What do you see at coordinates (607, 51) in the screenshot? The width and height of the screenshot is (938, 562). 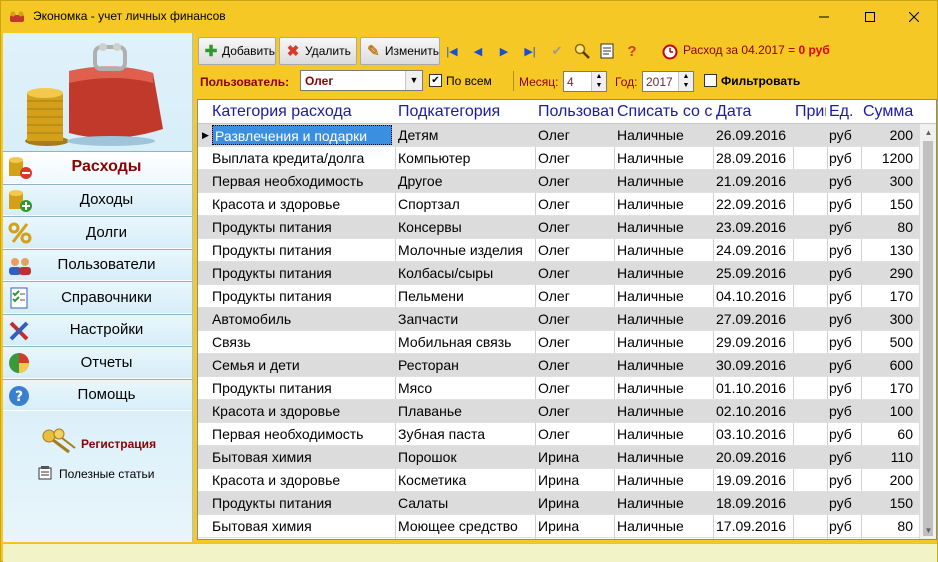 I see `report-icon` at bounding box center [607, 51].